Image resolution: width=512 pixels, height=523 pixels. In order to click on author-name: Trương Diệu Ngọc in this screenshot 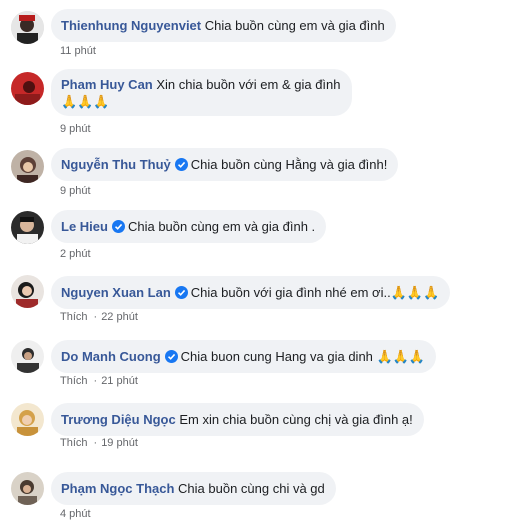, I will do `click(118, 419)`.